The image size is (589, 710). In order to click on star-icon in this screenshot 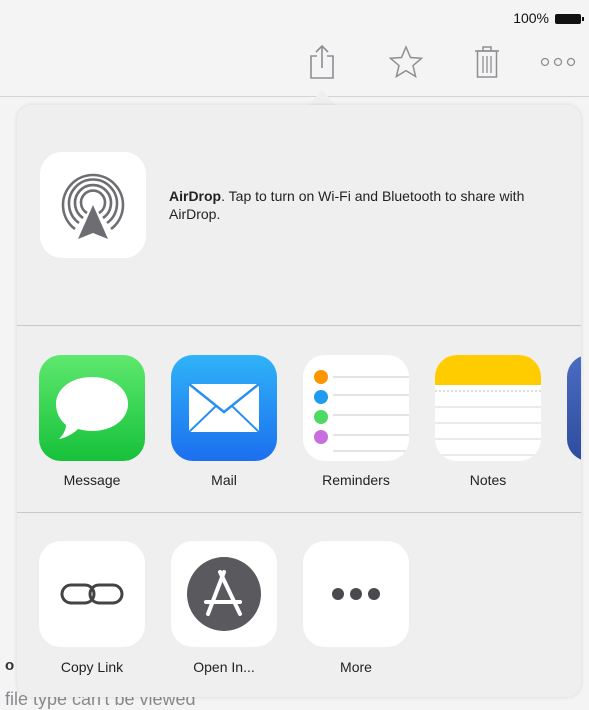, I will do `click(406, 62)`.